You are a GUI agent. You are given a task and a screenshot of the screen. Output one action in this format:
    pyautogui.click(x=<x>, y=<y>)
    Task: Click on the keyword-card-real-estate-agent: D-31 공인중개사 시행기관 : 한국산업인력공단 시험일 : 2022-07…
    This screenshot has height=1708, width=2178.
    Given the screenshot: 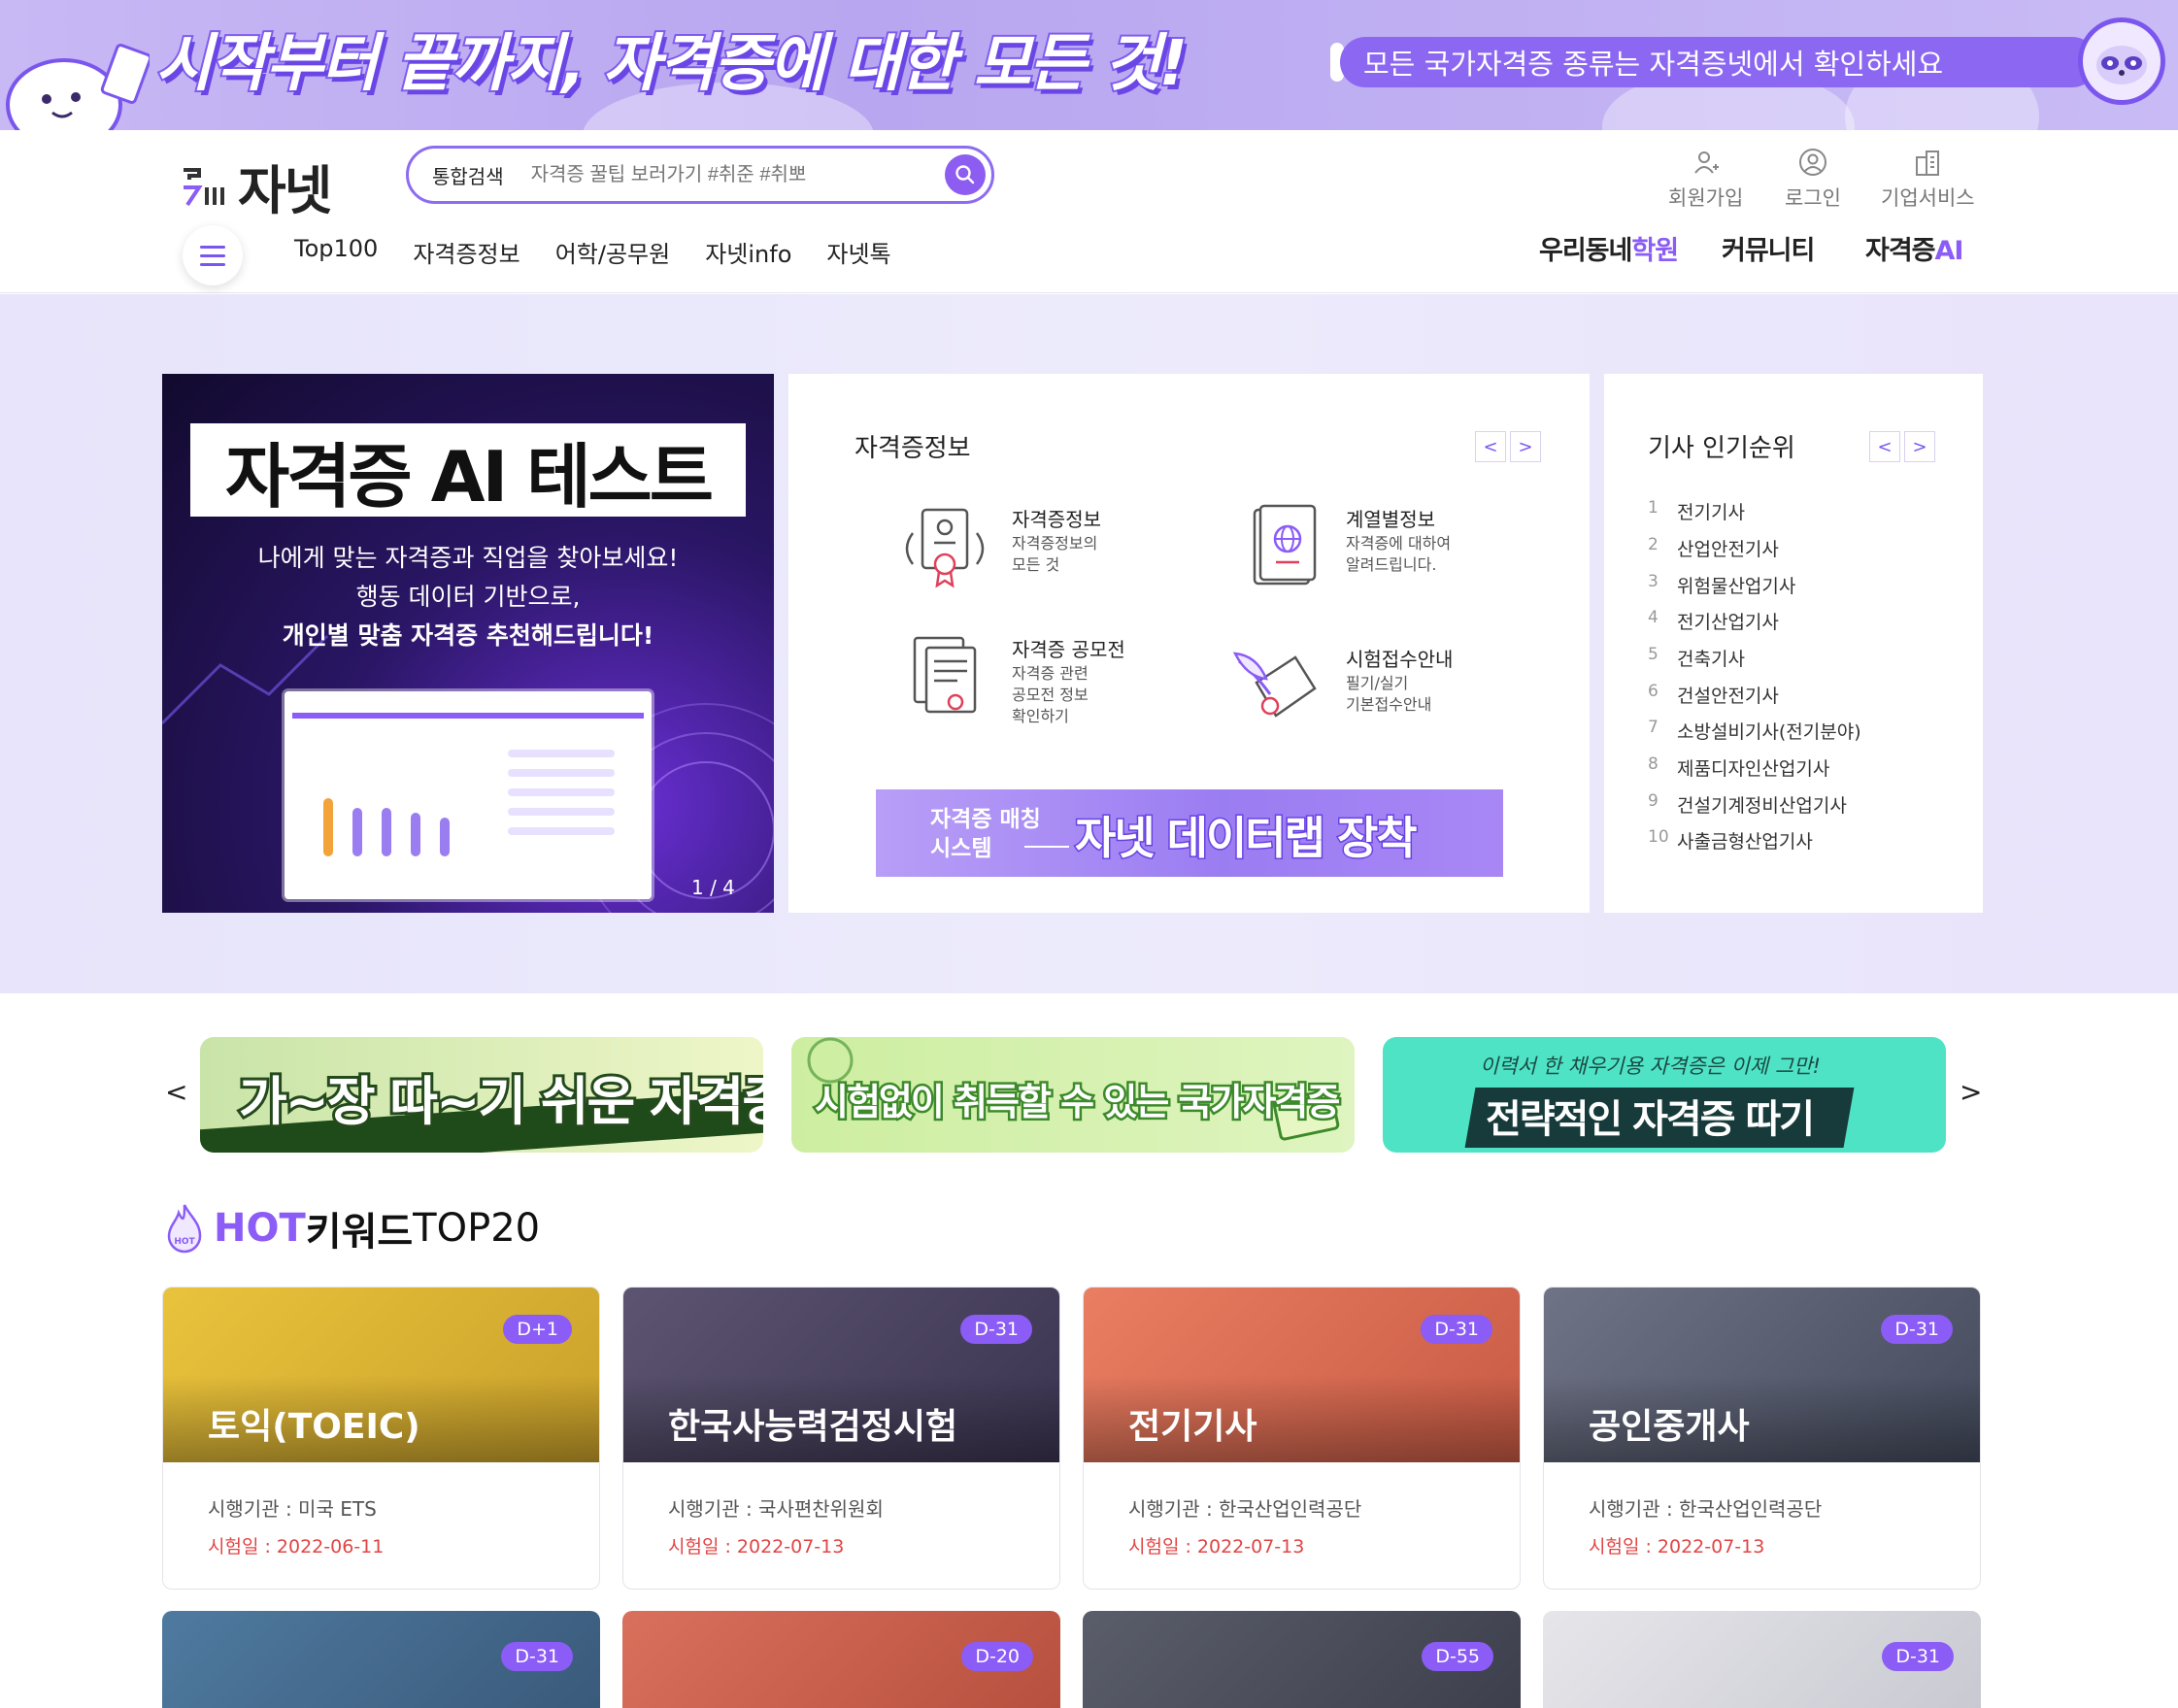 What is the action you would take?
    pyautogui.click(x=1762, y=1438)
    